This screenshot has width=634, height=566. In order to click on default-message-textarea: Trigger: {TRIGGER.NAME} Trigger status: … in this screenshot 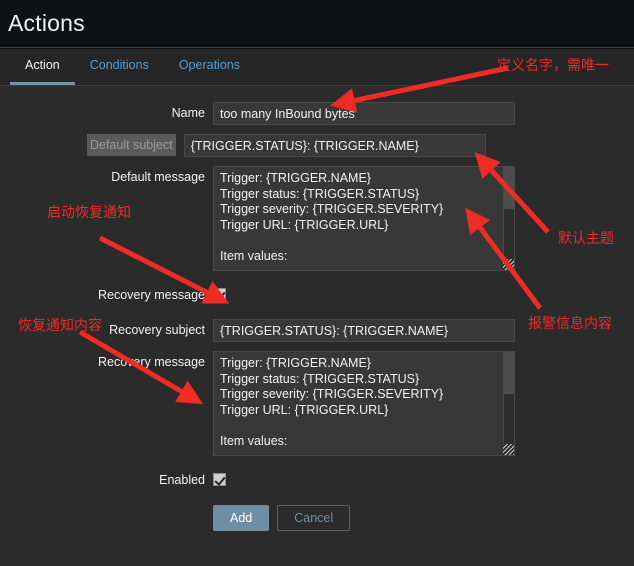, I will do `click(364, 218)`.